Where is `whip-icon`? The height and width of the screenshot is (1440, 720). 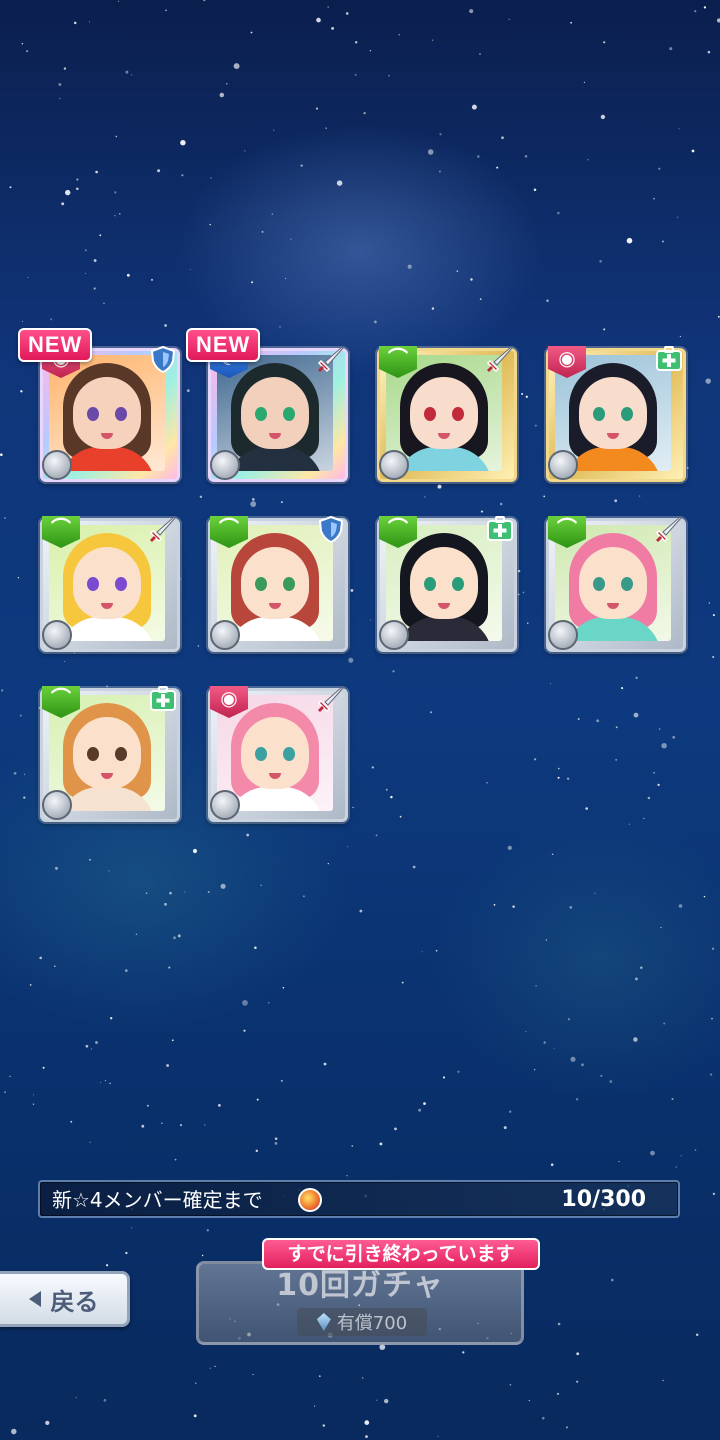
whip-icon is located at coordinates (394, 465).